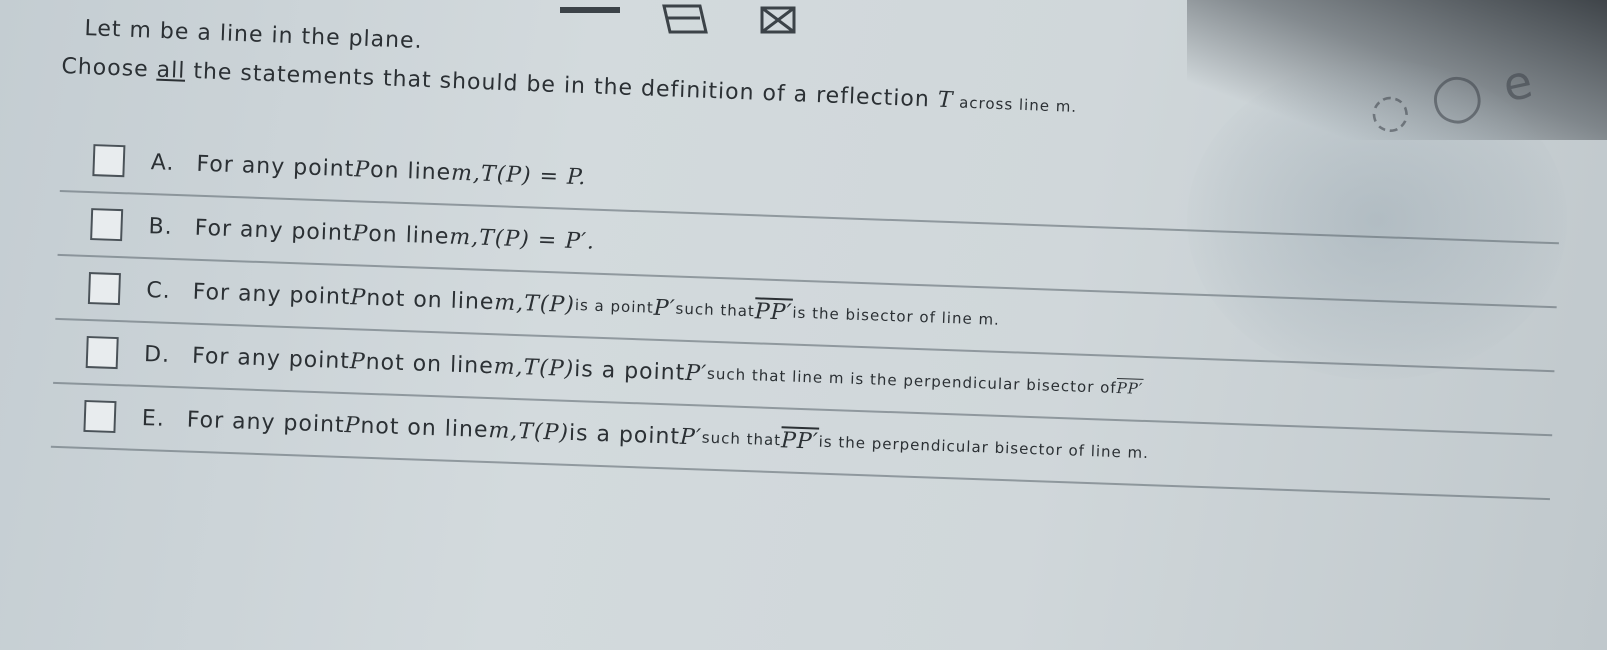  I want to click on prompt-reflection-symbol: T, so click(945, 100).